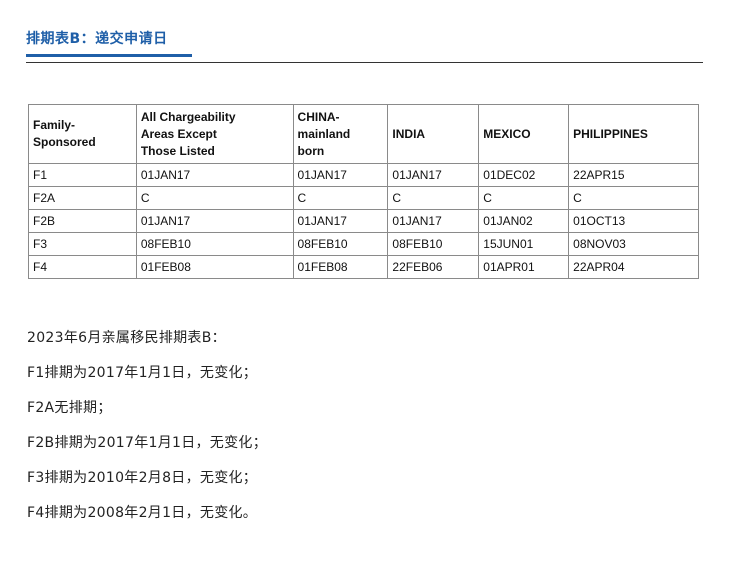  Describe the element at coordinates (507, 133) in the screenshot. I see `header-text-line: MEXICO` at that location.